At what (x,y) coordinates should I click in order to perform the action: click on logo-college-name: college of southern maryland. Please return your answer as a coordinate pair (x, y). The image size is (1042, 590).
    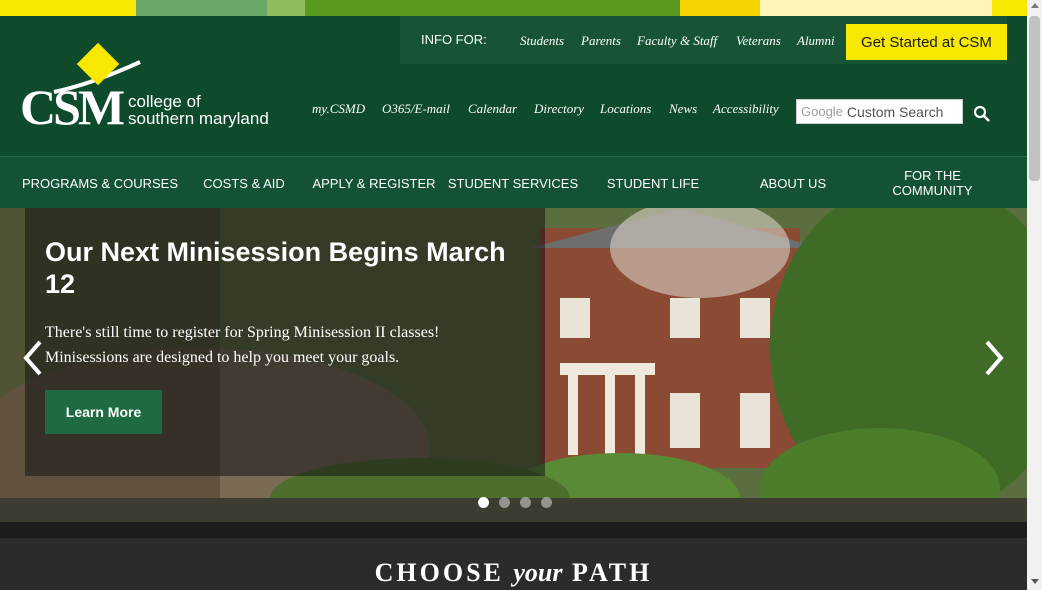
    Looking at the image, I should click on (203, 110).